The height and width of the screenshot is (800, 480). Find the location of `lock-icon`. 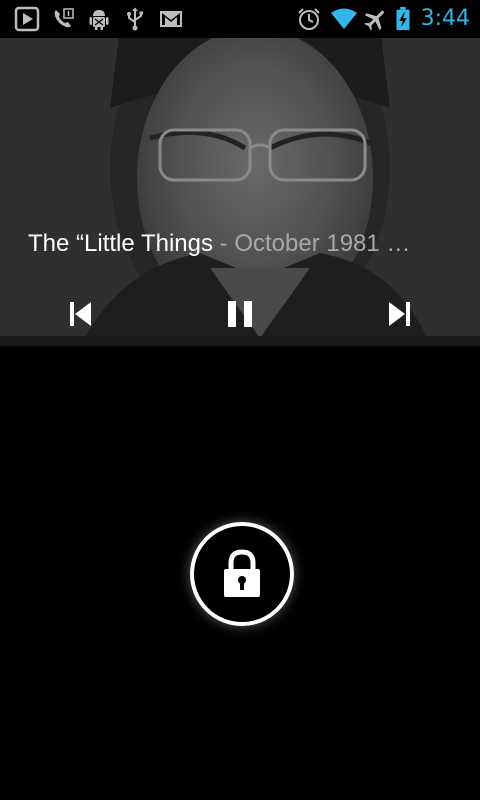

lock-icon is located at coordinates (242, 574).